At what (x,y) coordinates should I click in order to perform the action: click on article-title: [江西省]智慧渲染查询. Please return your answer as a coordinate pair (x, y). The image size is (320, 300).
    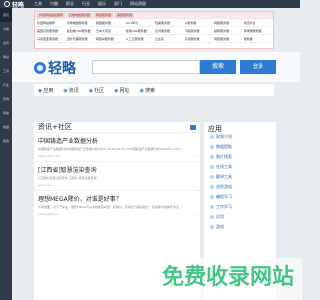
    Looking at the image, I should click on (117, 169).